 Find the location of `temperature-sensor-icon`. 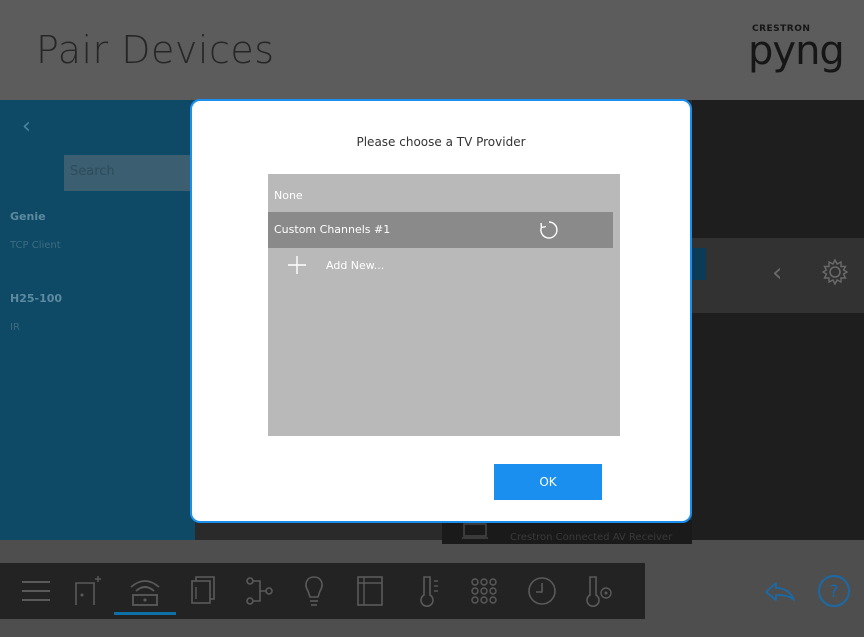

temperature-sensor-icon is located at coordinates (598, 591).